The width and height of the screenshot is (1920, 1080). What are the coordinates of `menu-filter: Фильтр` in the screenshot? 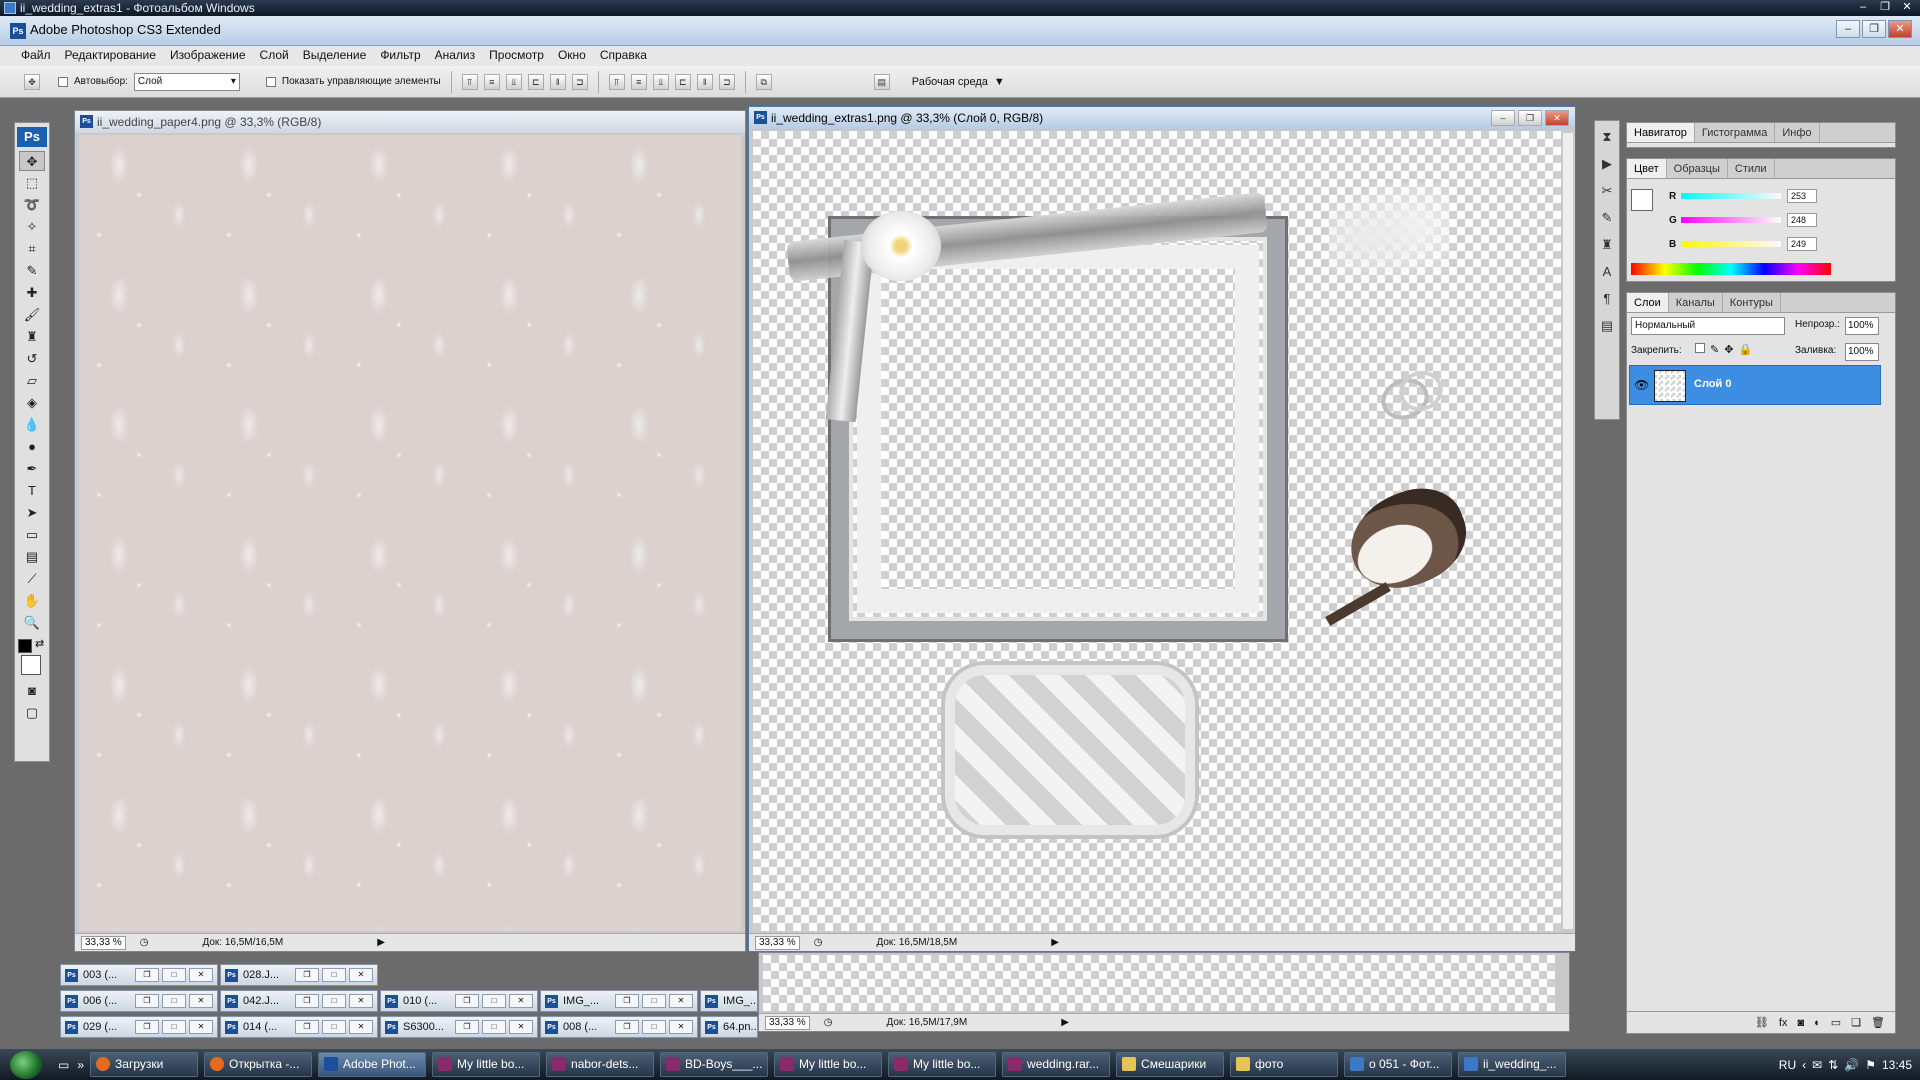 It's located at (400, 56).